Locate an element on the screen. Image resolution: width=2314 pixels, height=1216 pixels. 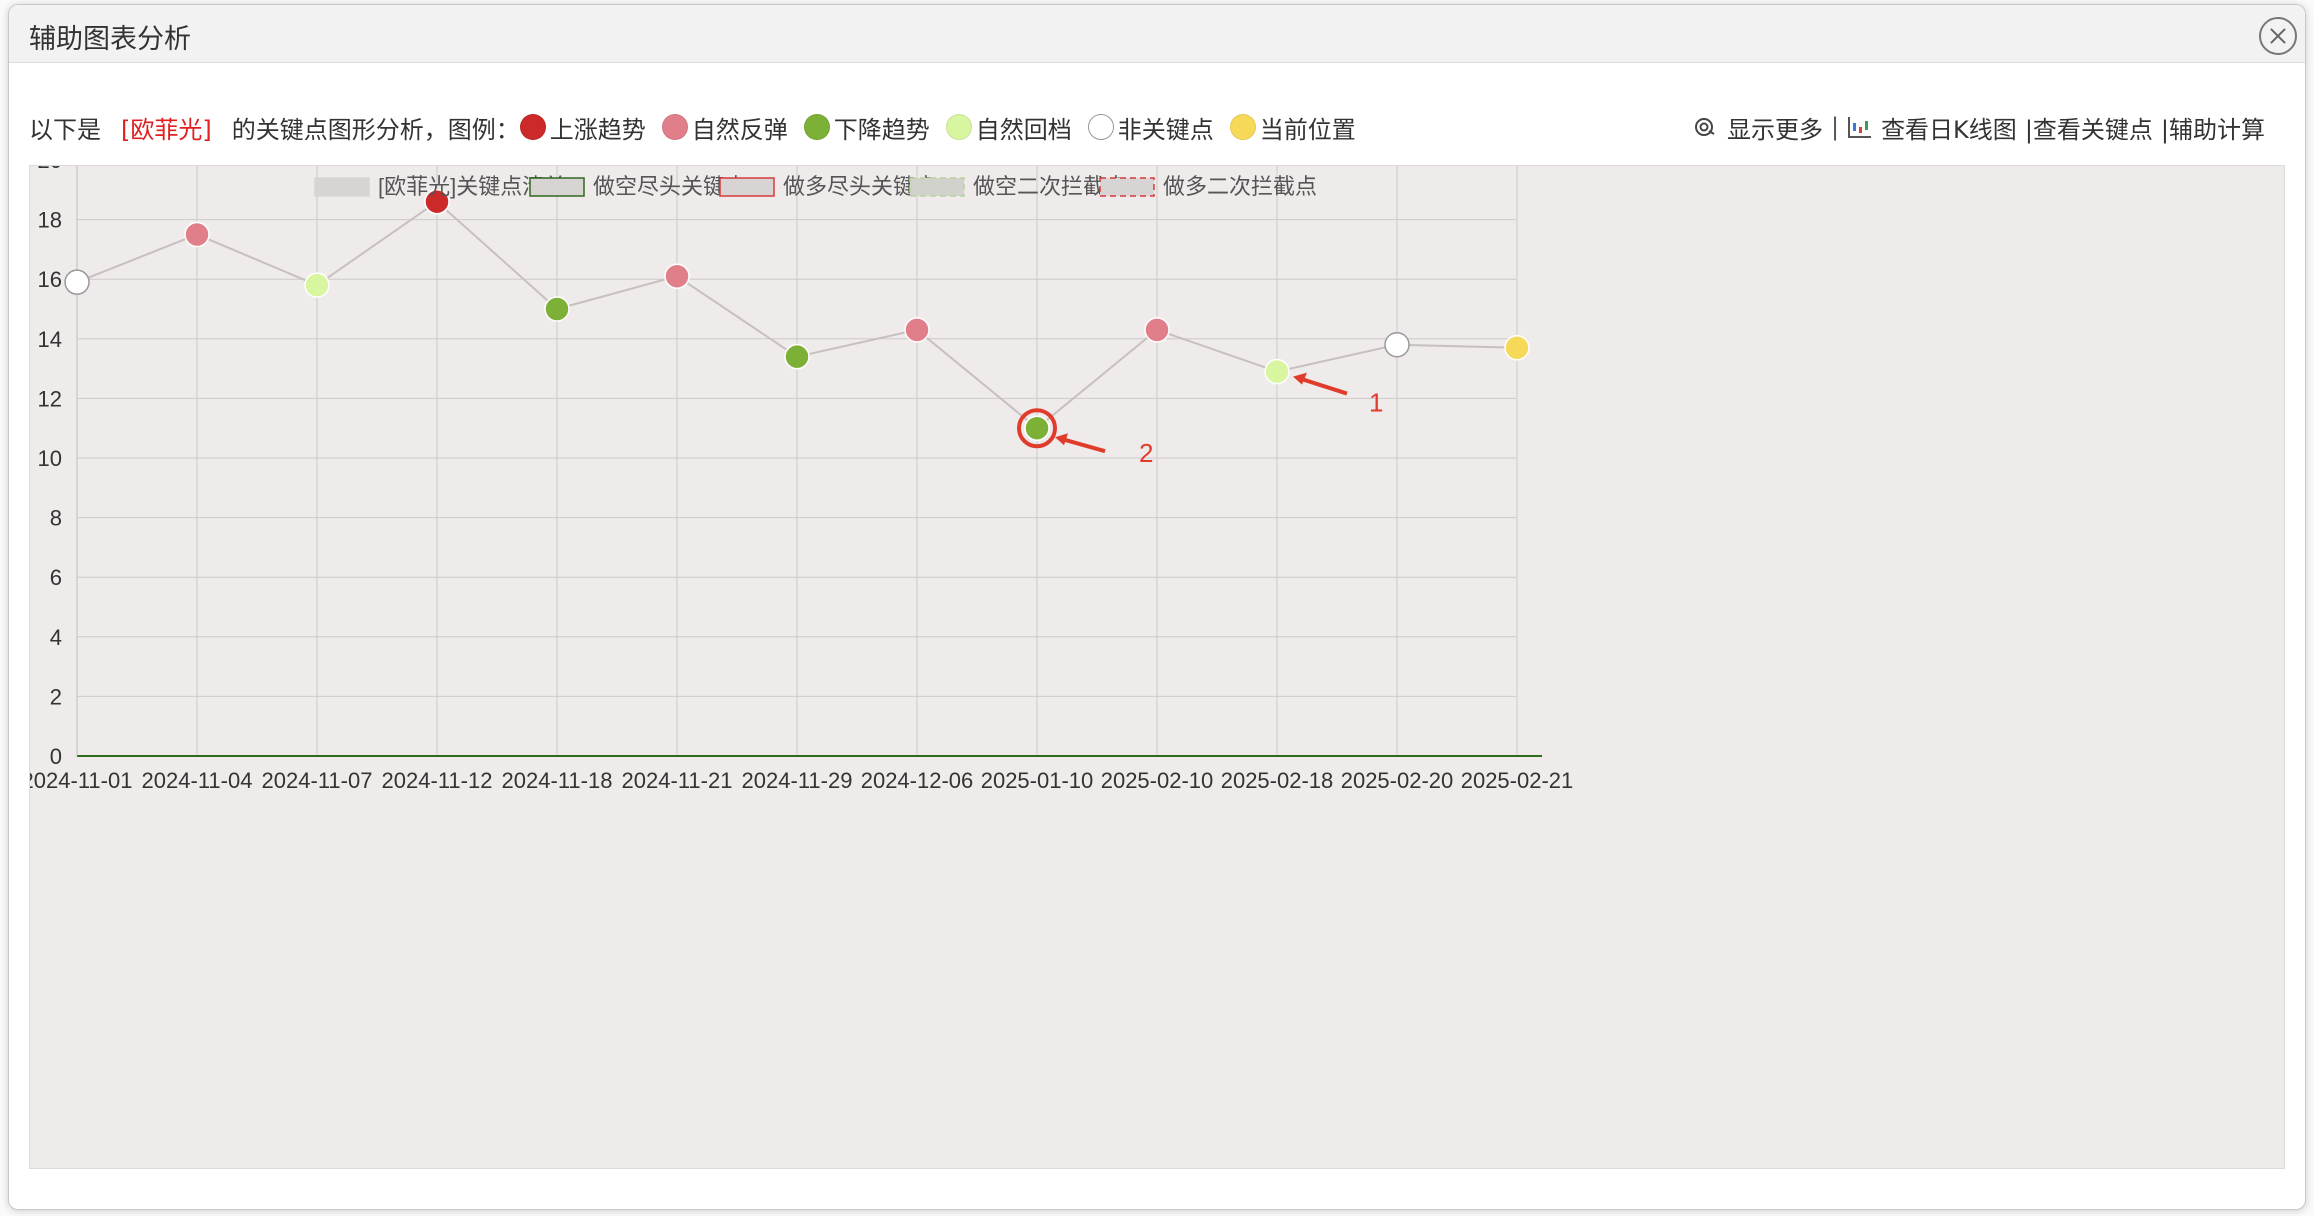
x-tick-label: 2024-11-12 is located at coordinates (437, 780).